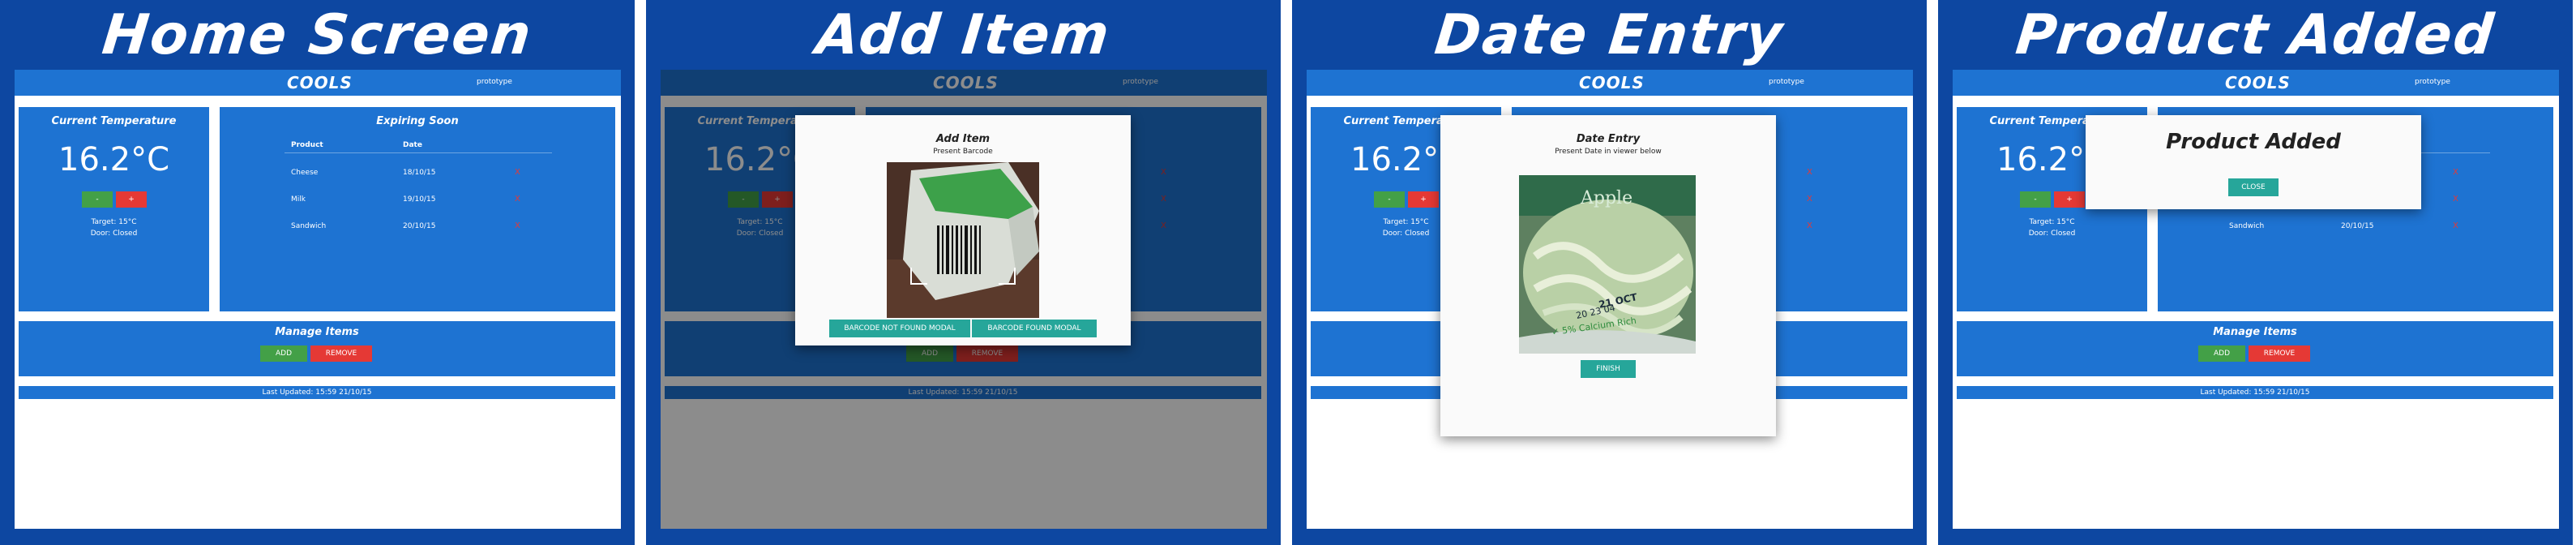 This screenshot has height=545, width=2576. I want to click on temperature-title: Current Temperature, so click(114, 121).